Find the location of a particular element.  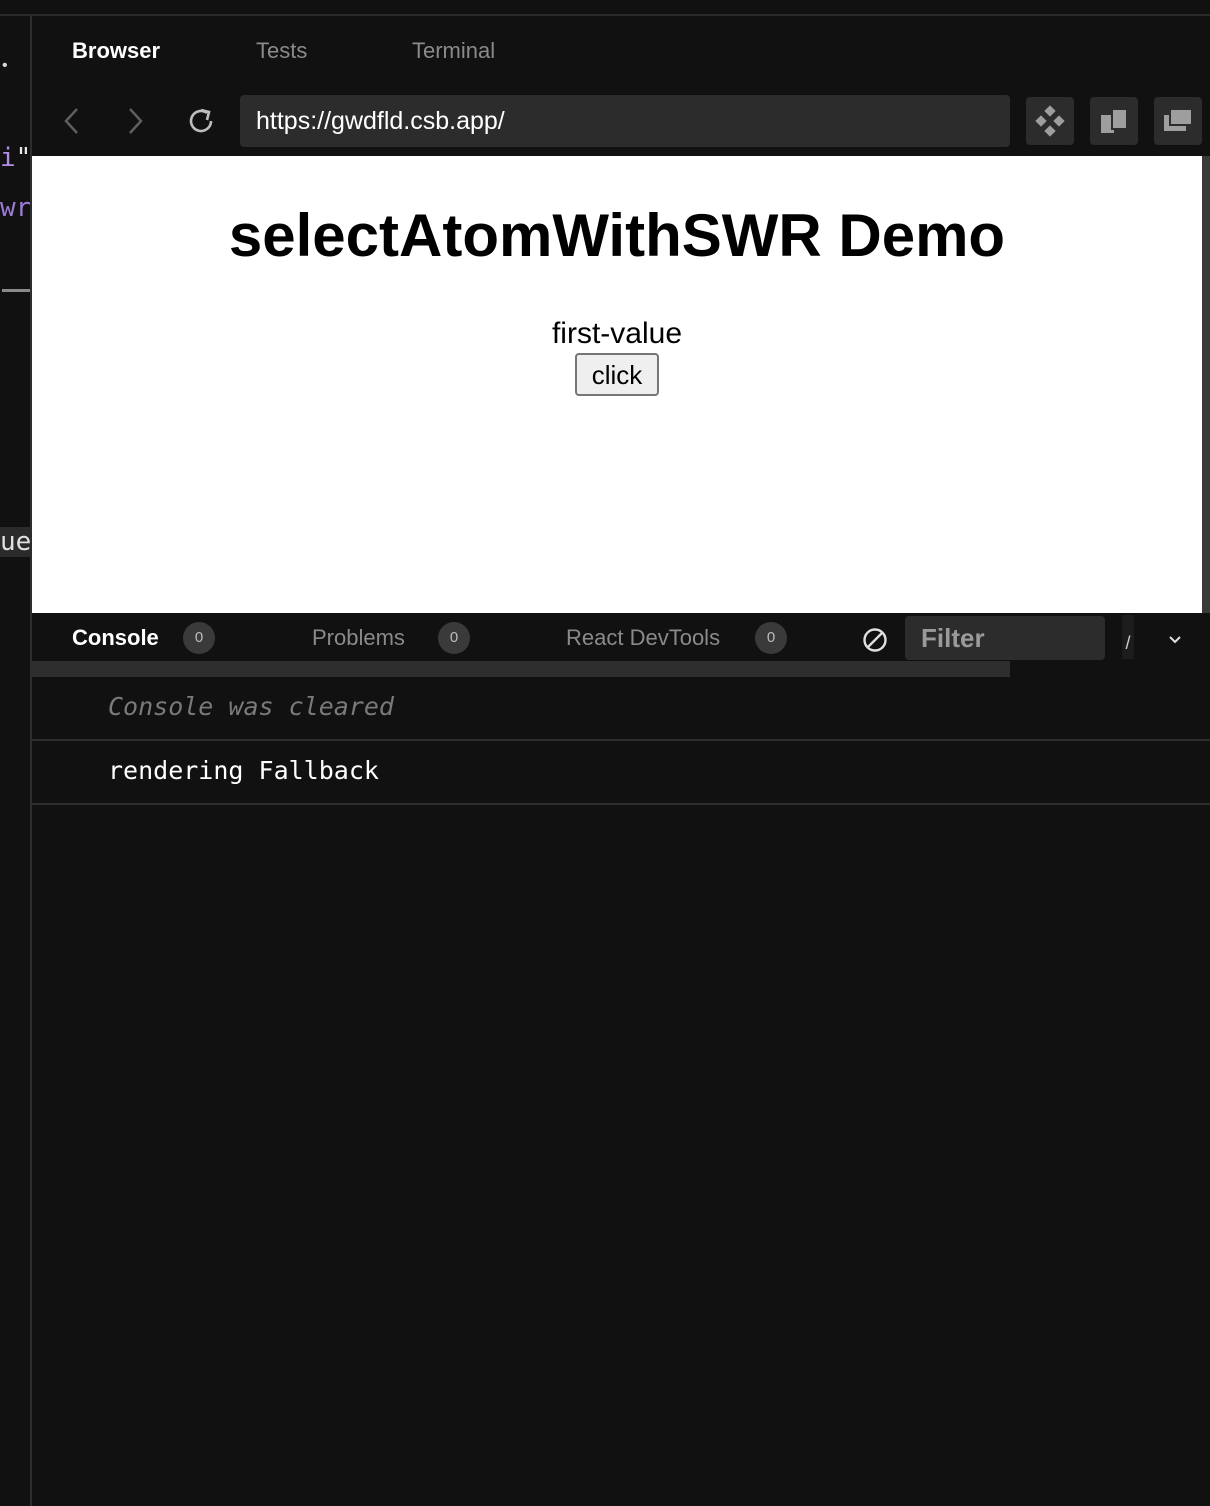

forward-button is located at coordinates (135, 121).